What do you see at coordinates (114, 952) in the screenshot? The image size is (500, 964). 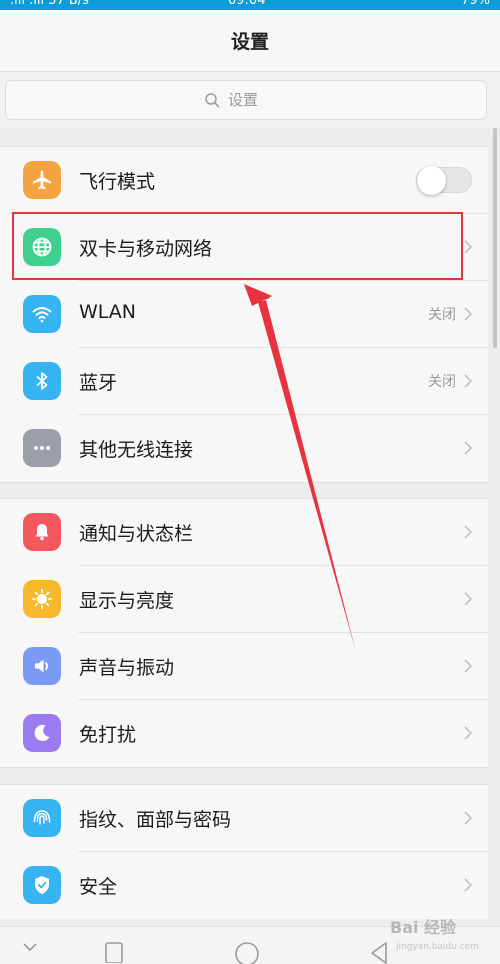 I see `recent-apps-icon` at bounding box center [114, 952].